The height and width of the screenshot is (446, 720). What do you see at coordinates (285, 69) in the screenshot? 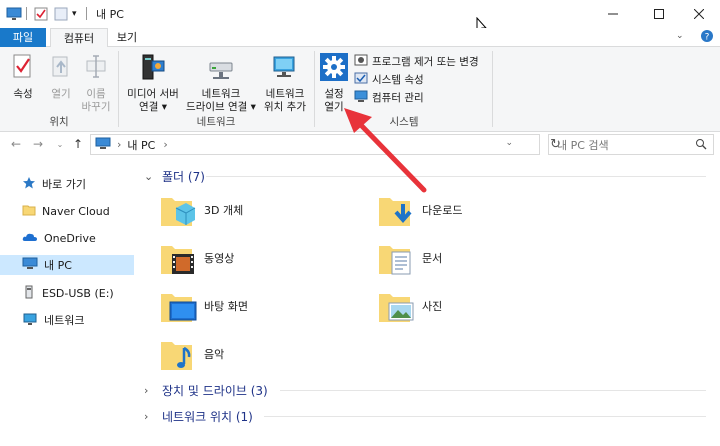
I see `network-location-icon` at bounding box center [285, 69].